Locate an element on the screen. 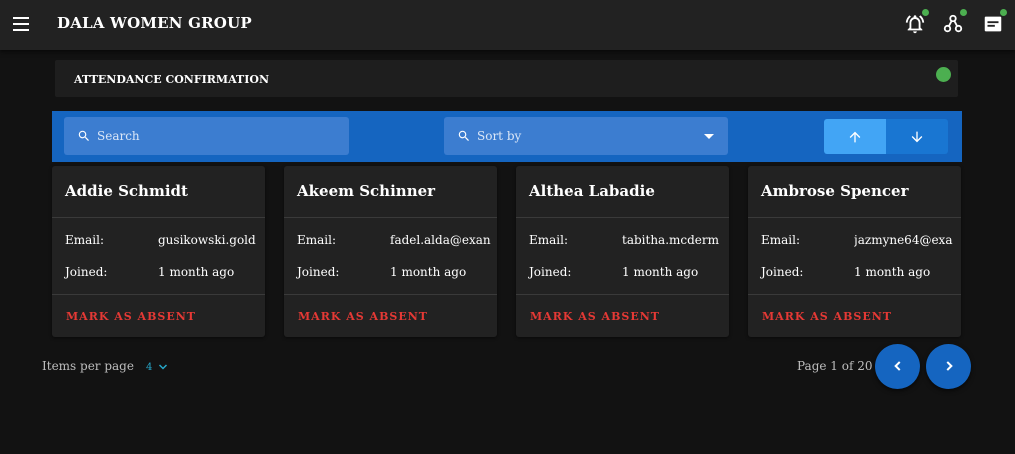 This screenshot has width=1015, height=454. groups-icon is located at coordinates (954, 22).